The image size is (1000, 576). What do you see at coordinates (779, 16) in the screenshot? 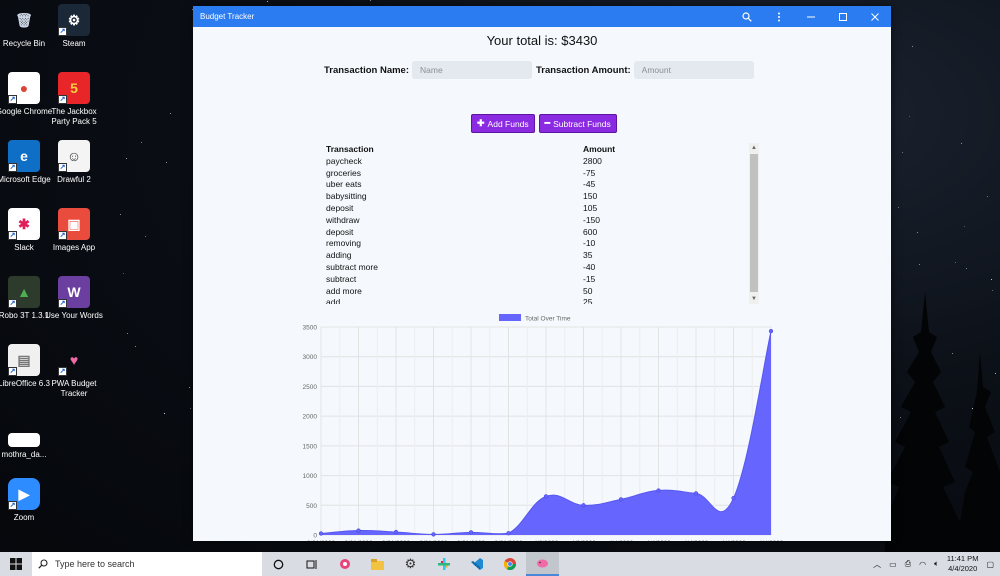
I see `more-vert-icon` at bounding box center [779, 16].